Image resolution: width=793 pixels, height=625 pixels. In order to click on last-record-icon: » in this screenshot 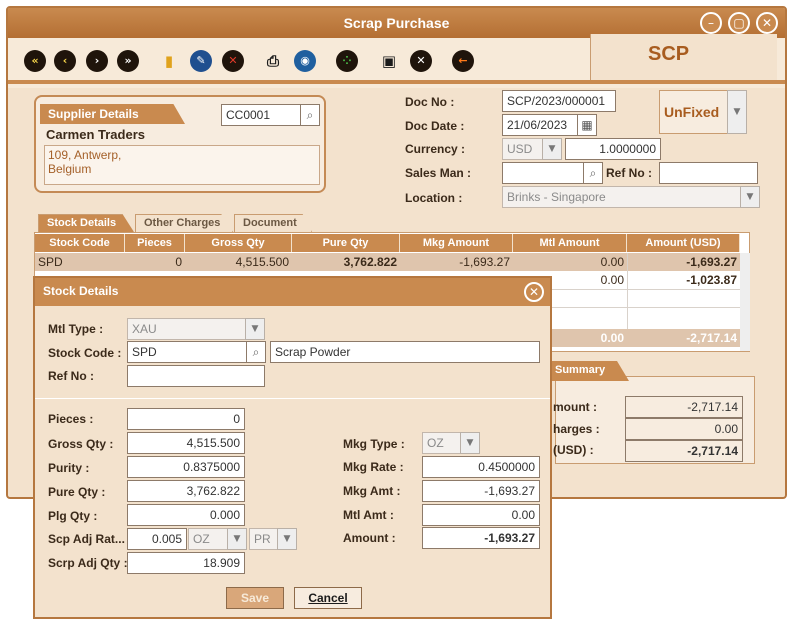, I will do `click(128, 61)`.